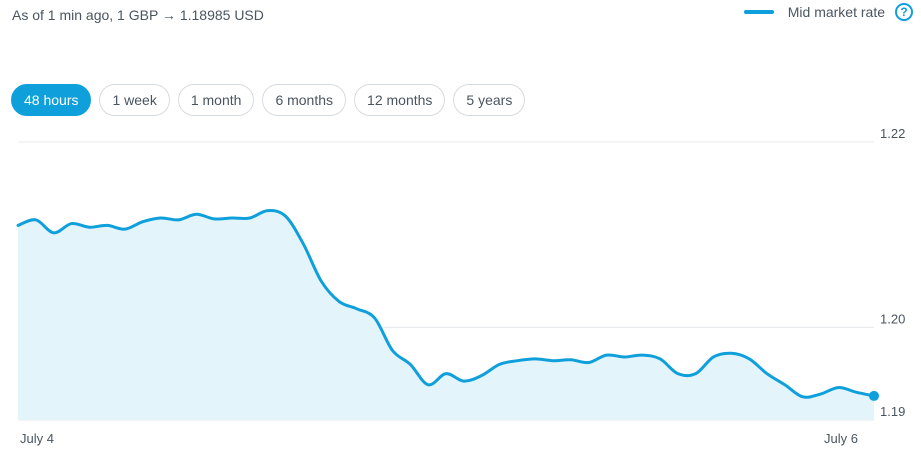  Describe the element at coordinates (892, 133) in the screenshot. I see `y-tick-label-1.22: 1.22` at that location.